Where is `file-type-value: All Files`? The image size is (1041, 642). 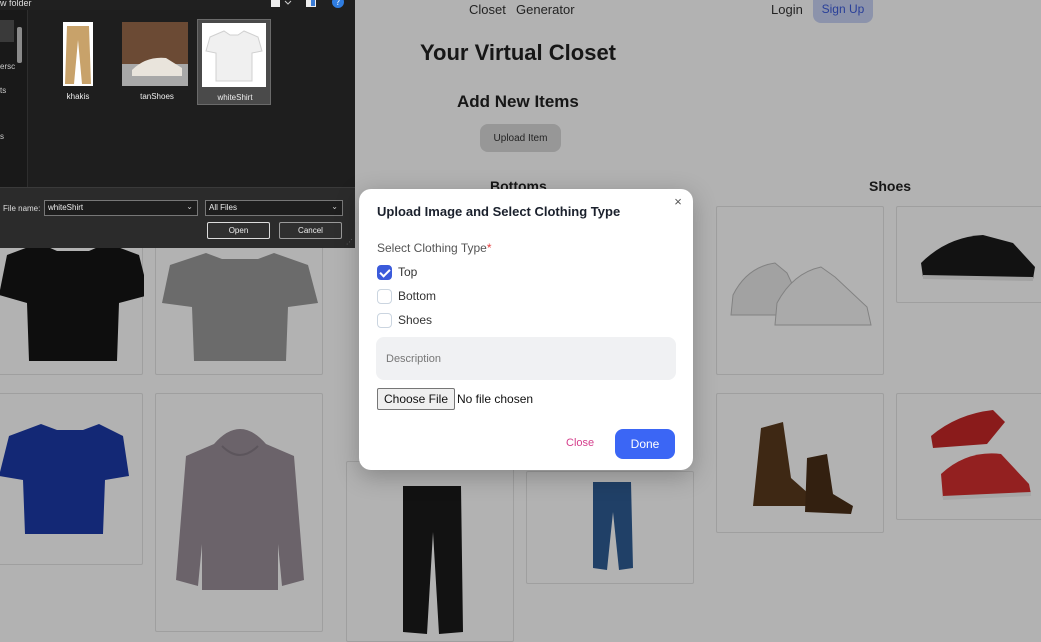
file-type-value: All Files is located at coordinates (223, 207).